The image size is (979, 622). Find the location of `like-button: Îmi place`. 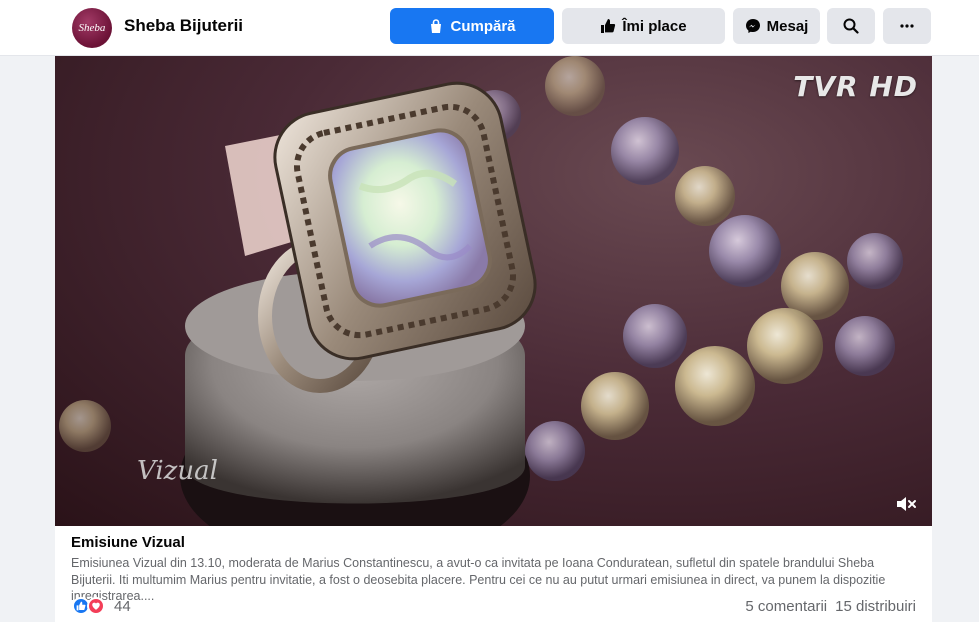

like-button: Îmi place is located at coordinates (643, 26).